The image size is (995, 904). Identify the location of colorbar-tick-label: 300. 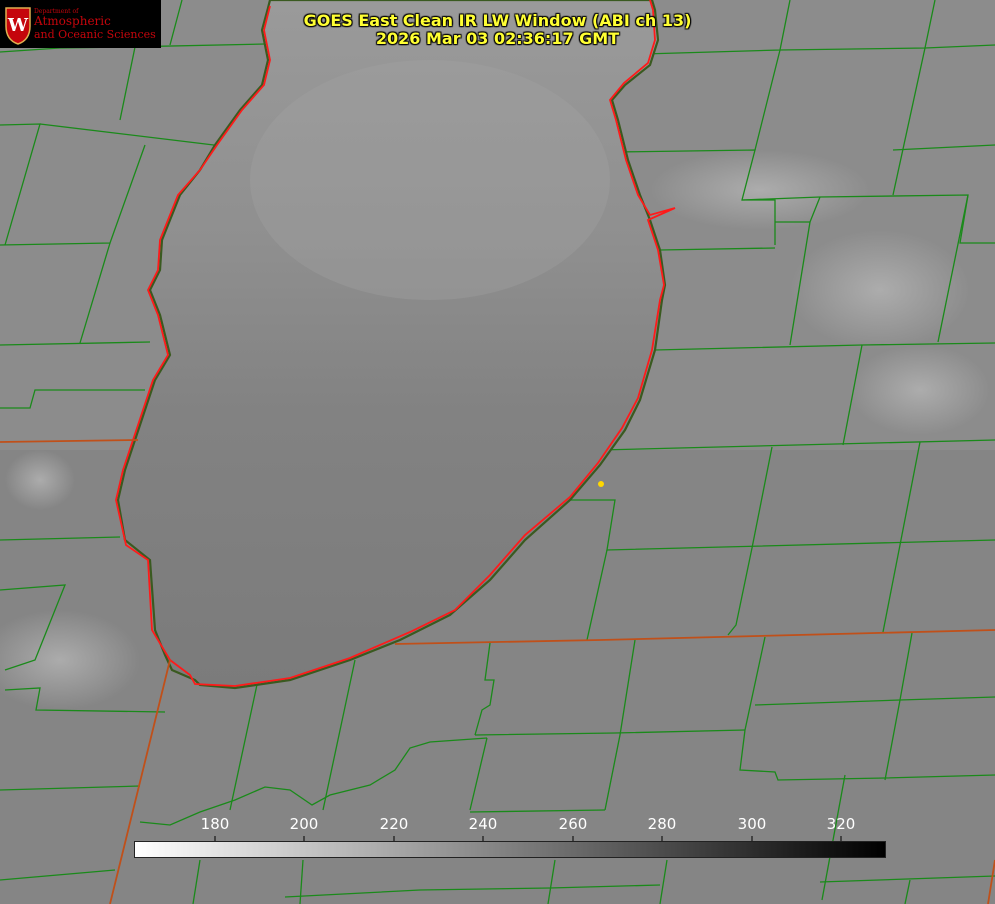
(752, 824).